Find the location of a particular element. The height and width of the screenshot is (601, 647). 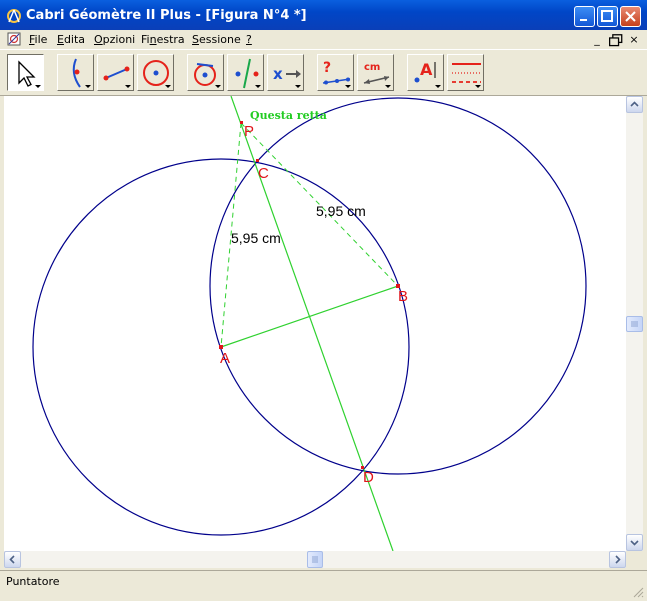

maximize-button is located at coordinates (607, 16).